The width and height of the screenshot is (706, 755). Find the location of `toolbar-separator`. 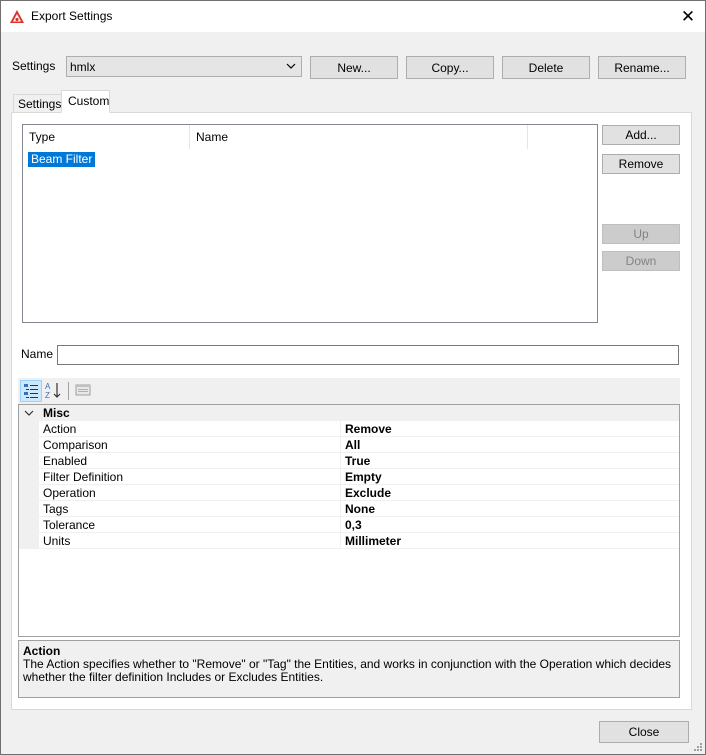

toolbar-separator is located at coordinates (68, 391).